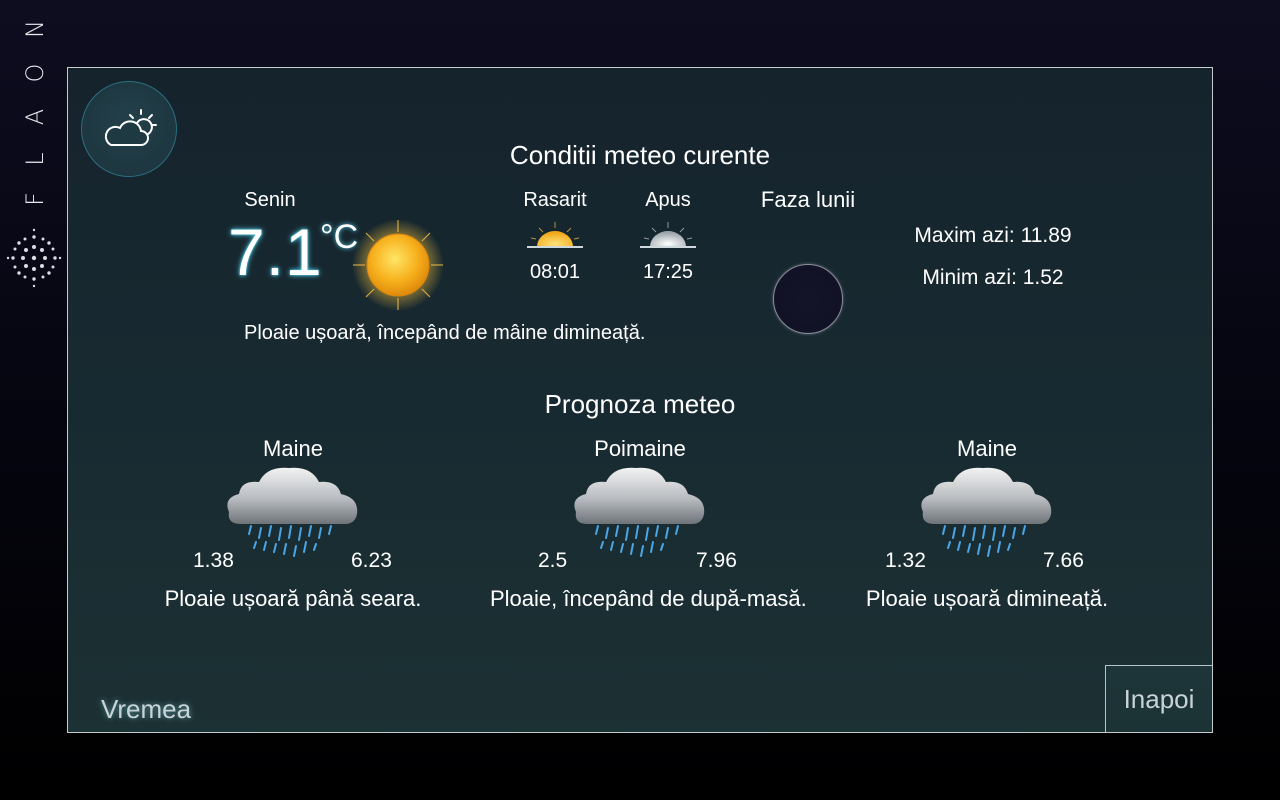 Image resolution: width=1280 pixels, height=800 pixels. Describe the element at coordinates (146, 709) in the screenshot. I see `app-name: Vremea` at that location.